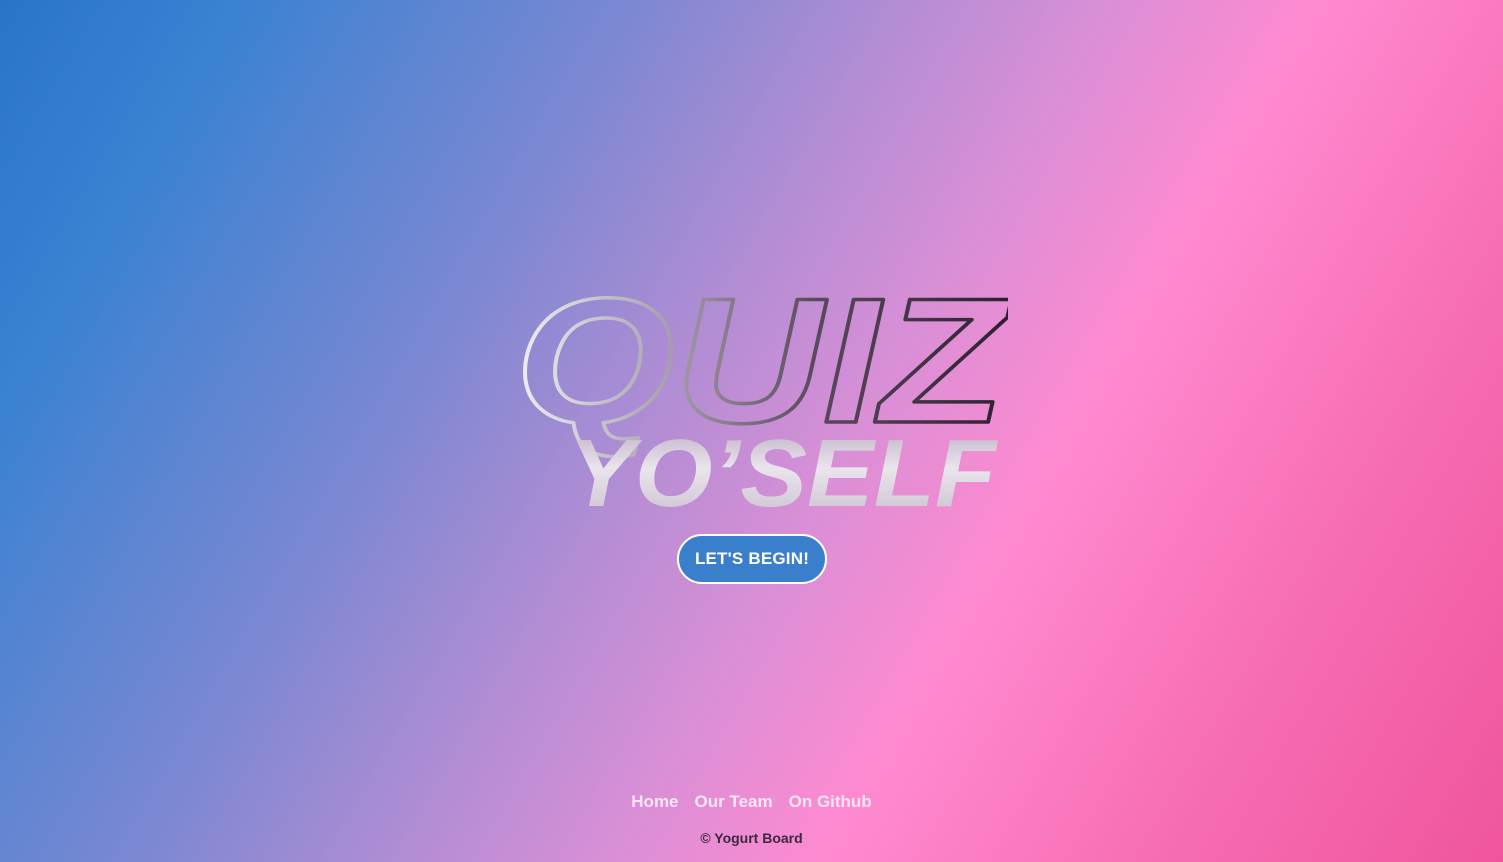 The height and width of the screenshot is (862, 1503). Describe the element at coordinates (654, 802) in the screenshot. I see `footer-link-home: Home` at that location.